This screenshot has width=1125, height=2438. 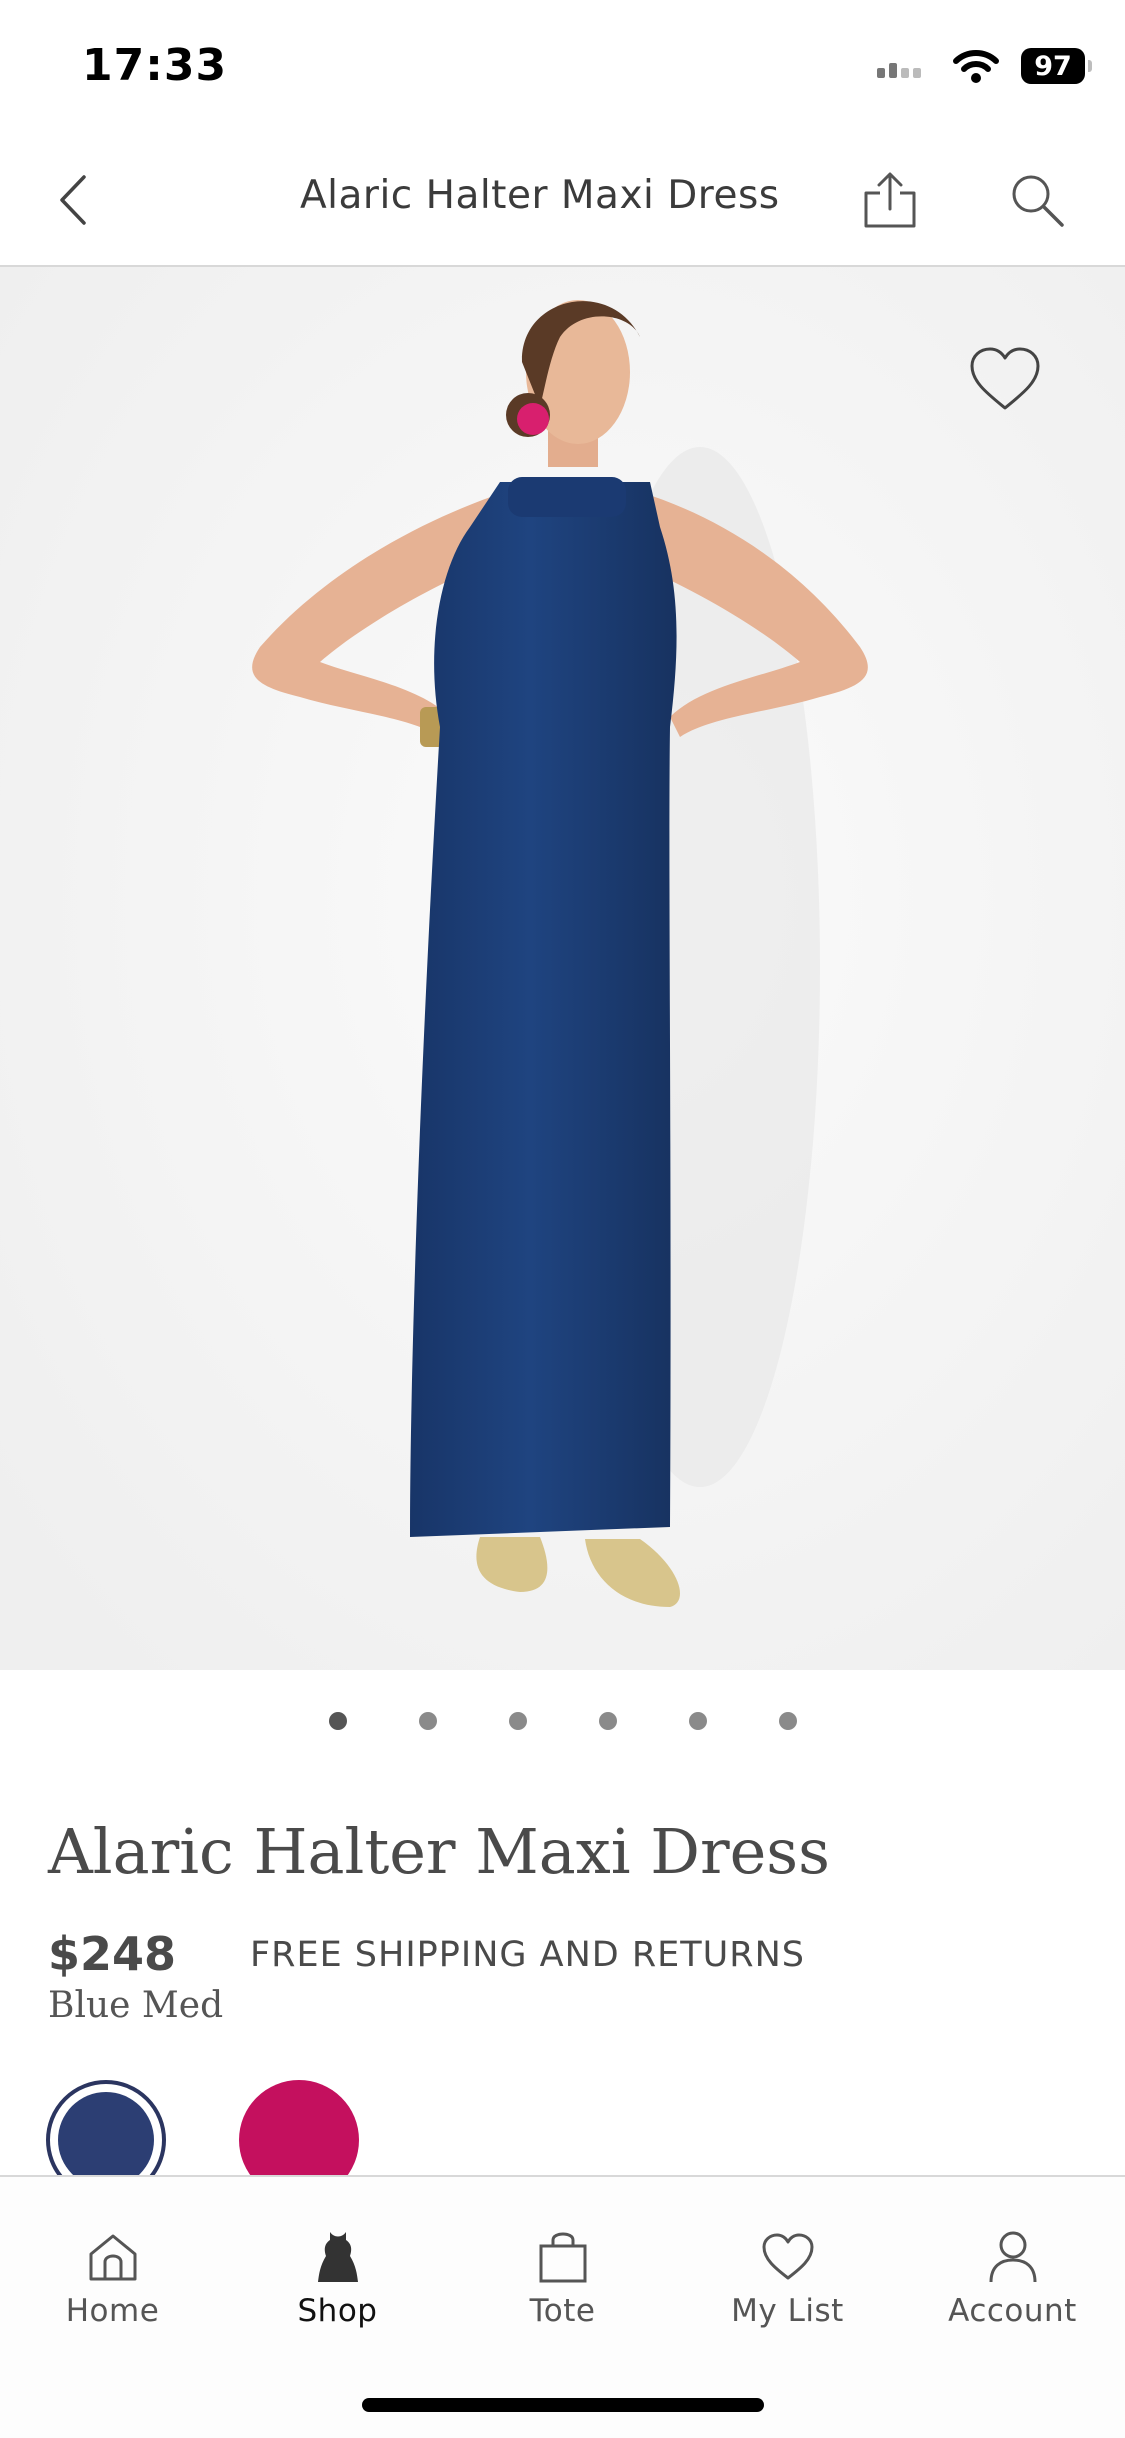 I want to click on heart-outline-icon, so click(x=1005, y=378).